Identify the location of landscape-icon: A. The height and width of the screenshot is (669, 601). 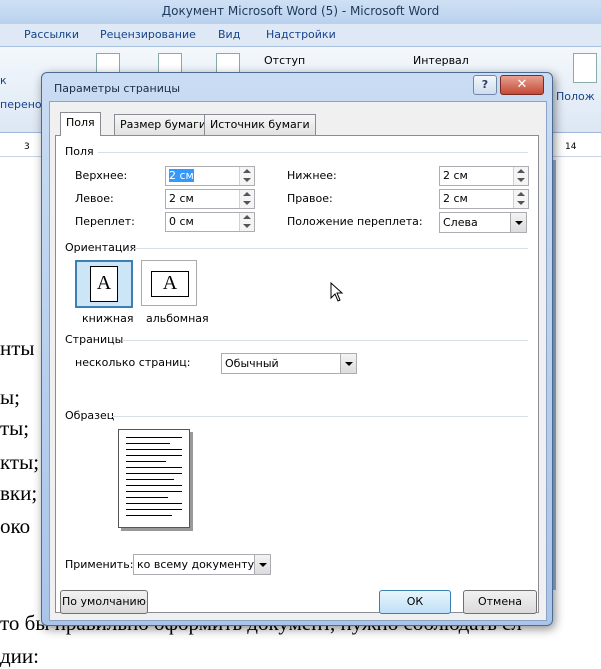
(170, 284).